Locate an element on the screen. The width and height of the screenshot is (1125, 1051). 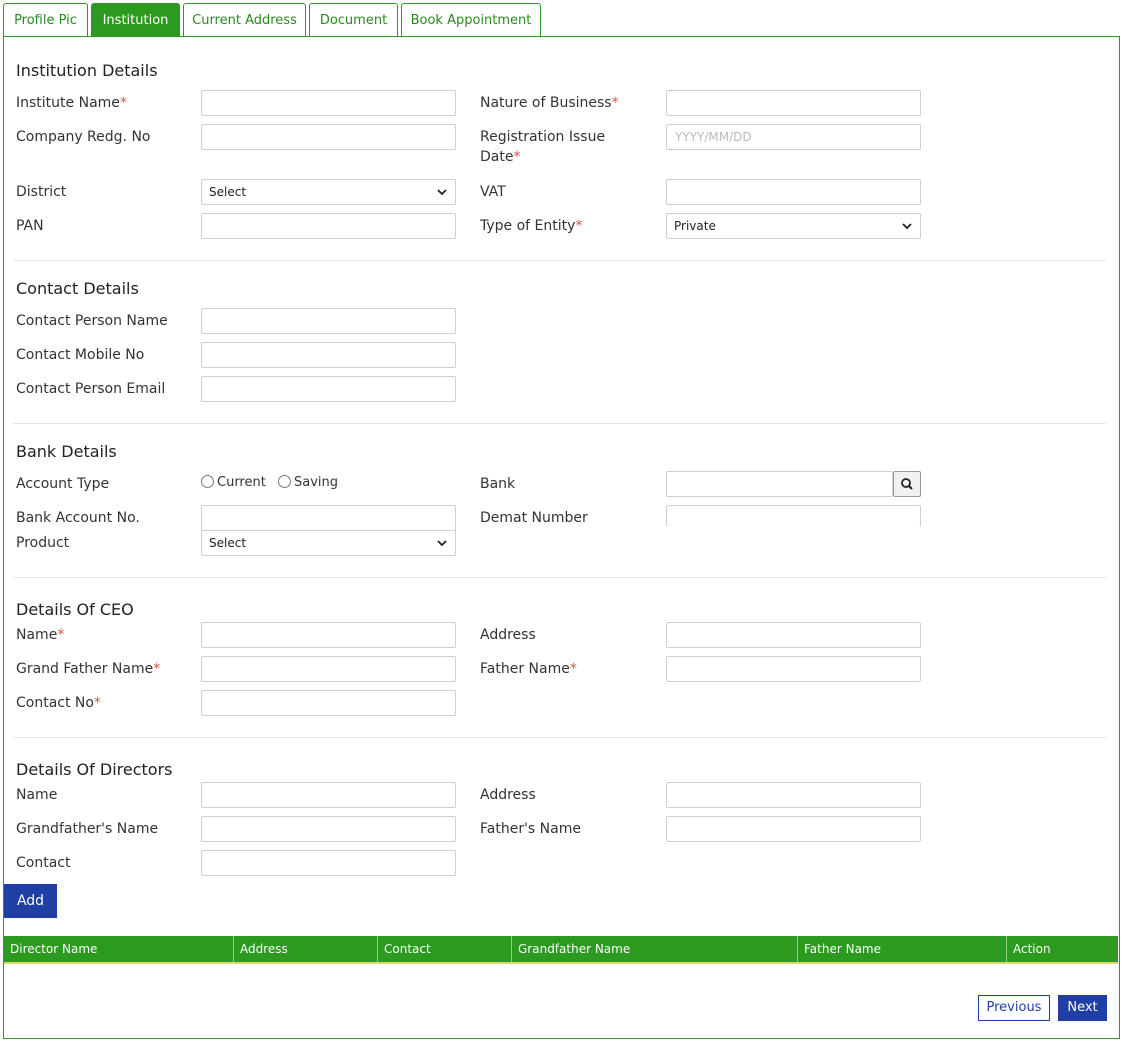
institute-name-input is located at coordinates (328, 103).